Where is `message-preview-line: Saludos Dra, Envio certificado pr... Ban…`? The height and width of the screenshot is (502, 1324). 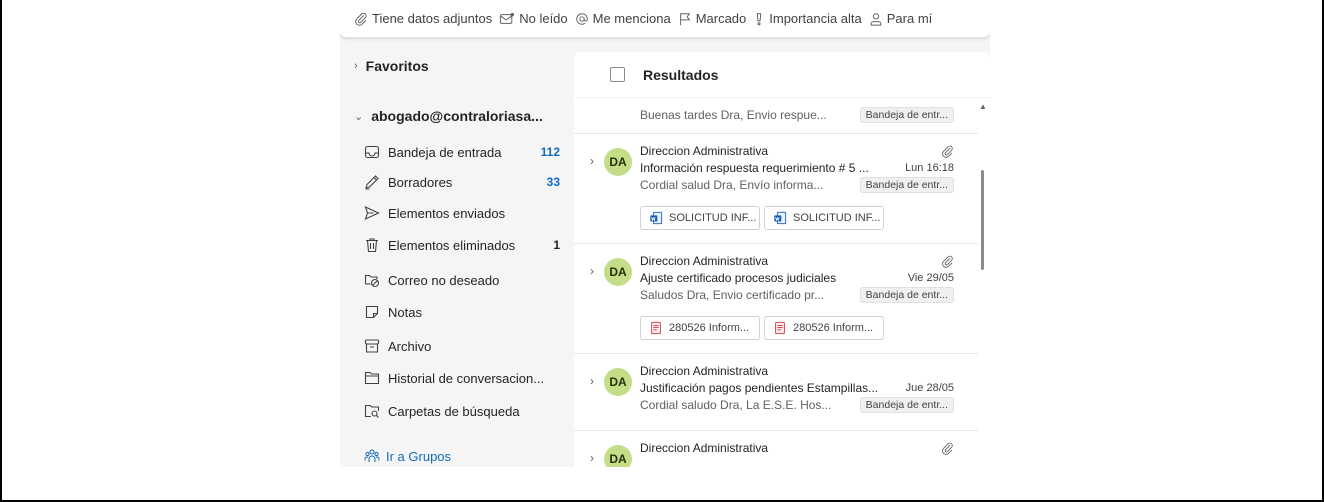
message-preview-line: Saludos Dra, Envio certificado pr... Ban… is located at coordinates (797, 295).